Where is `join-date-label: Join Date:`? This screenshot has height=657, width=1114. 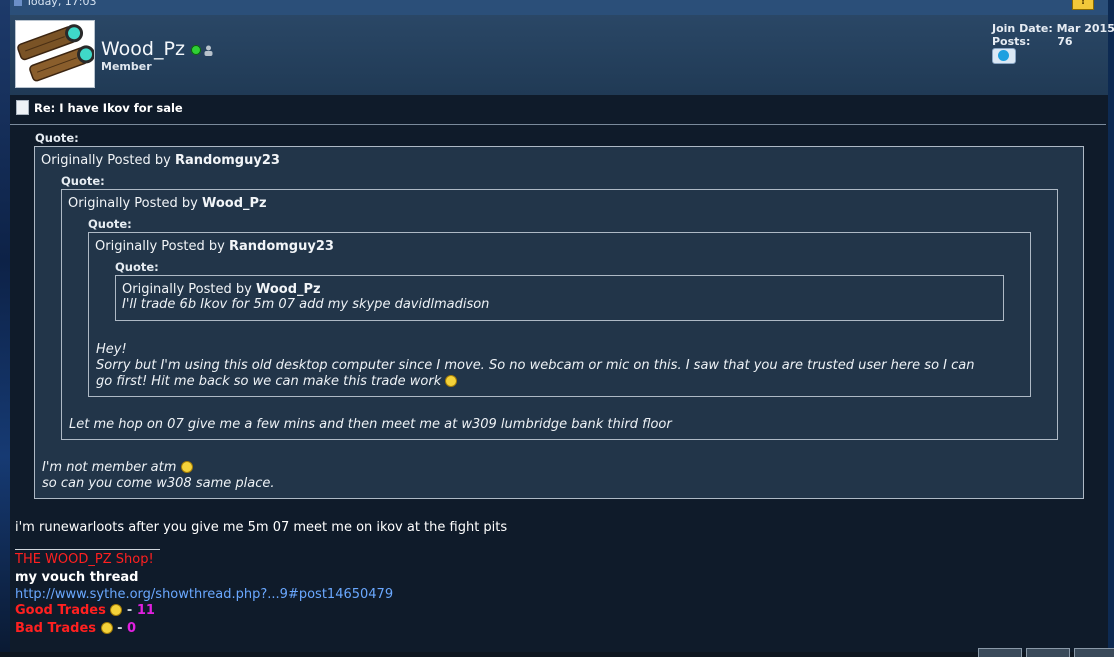
join-date-label: Join Date: is located at coordinates (1022, 28).